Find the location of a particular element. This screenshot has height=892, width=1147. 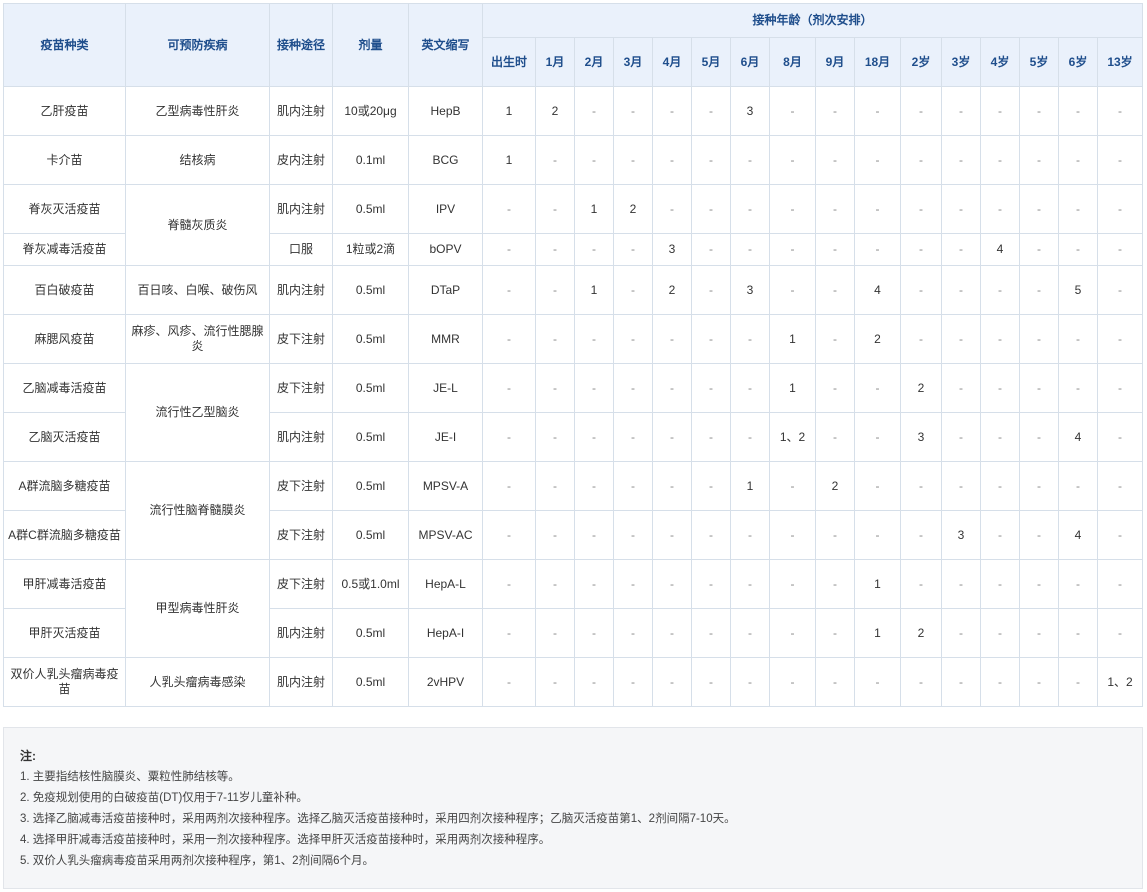

dose-number: 5 is located at coordinates (1078, 290).